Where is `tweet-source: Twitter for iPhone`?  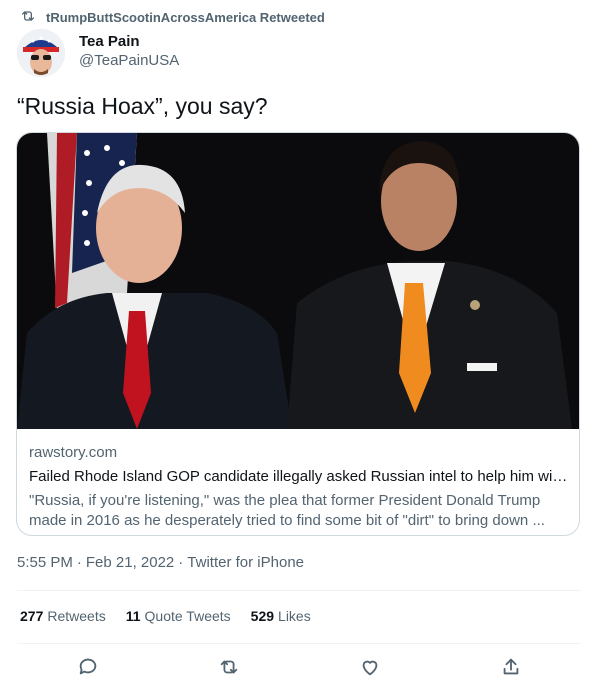
tweet-source: Twitter for iPhone is located at coordinates (245, 562).